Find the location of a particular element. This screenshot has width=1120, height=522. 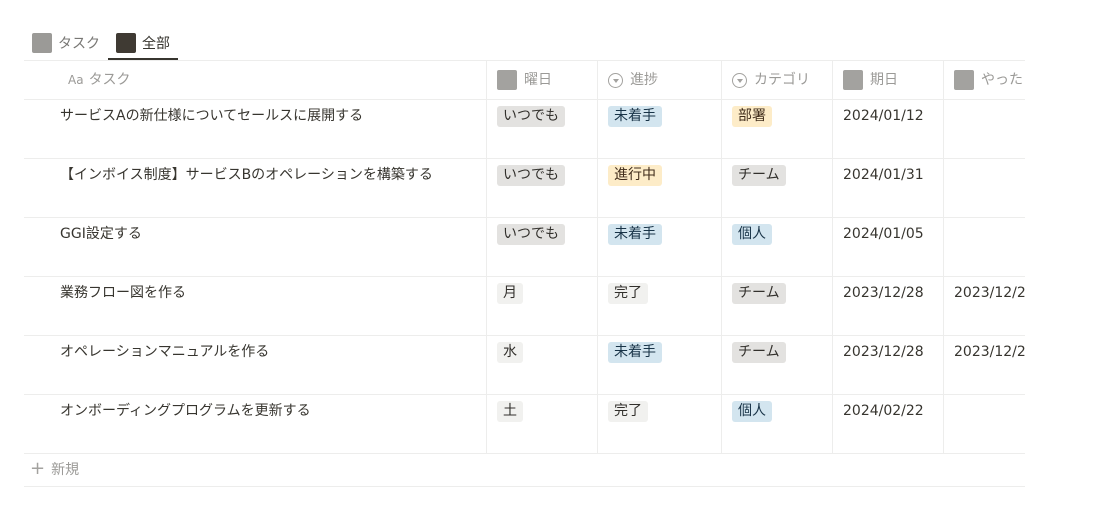

task-name: オペレーションマニュアルを作る is located at coordinates (165, 352).